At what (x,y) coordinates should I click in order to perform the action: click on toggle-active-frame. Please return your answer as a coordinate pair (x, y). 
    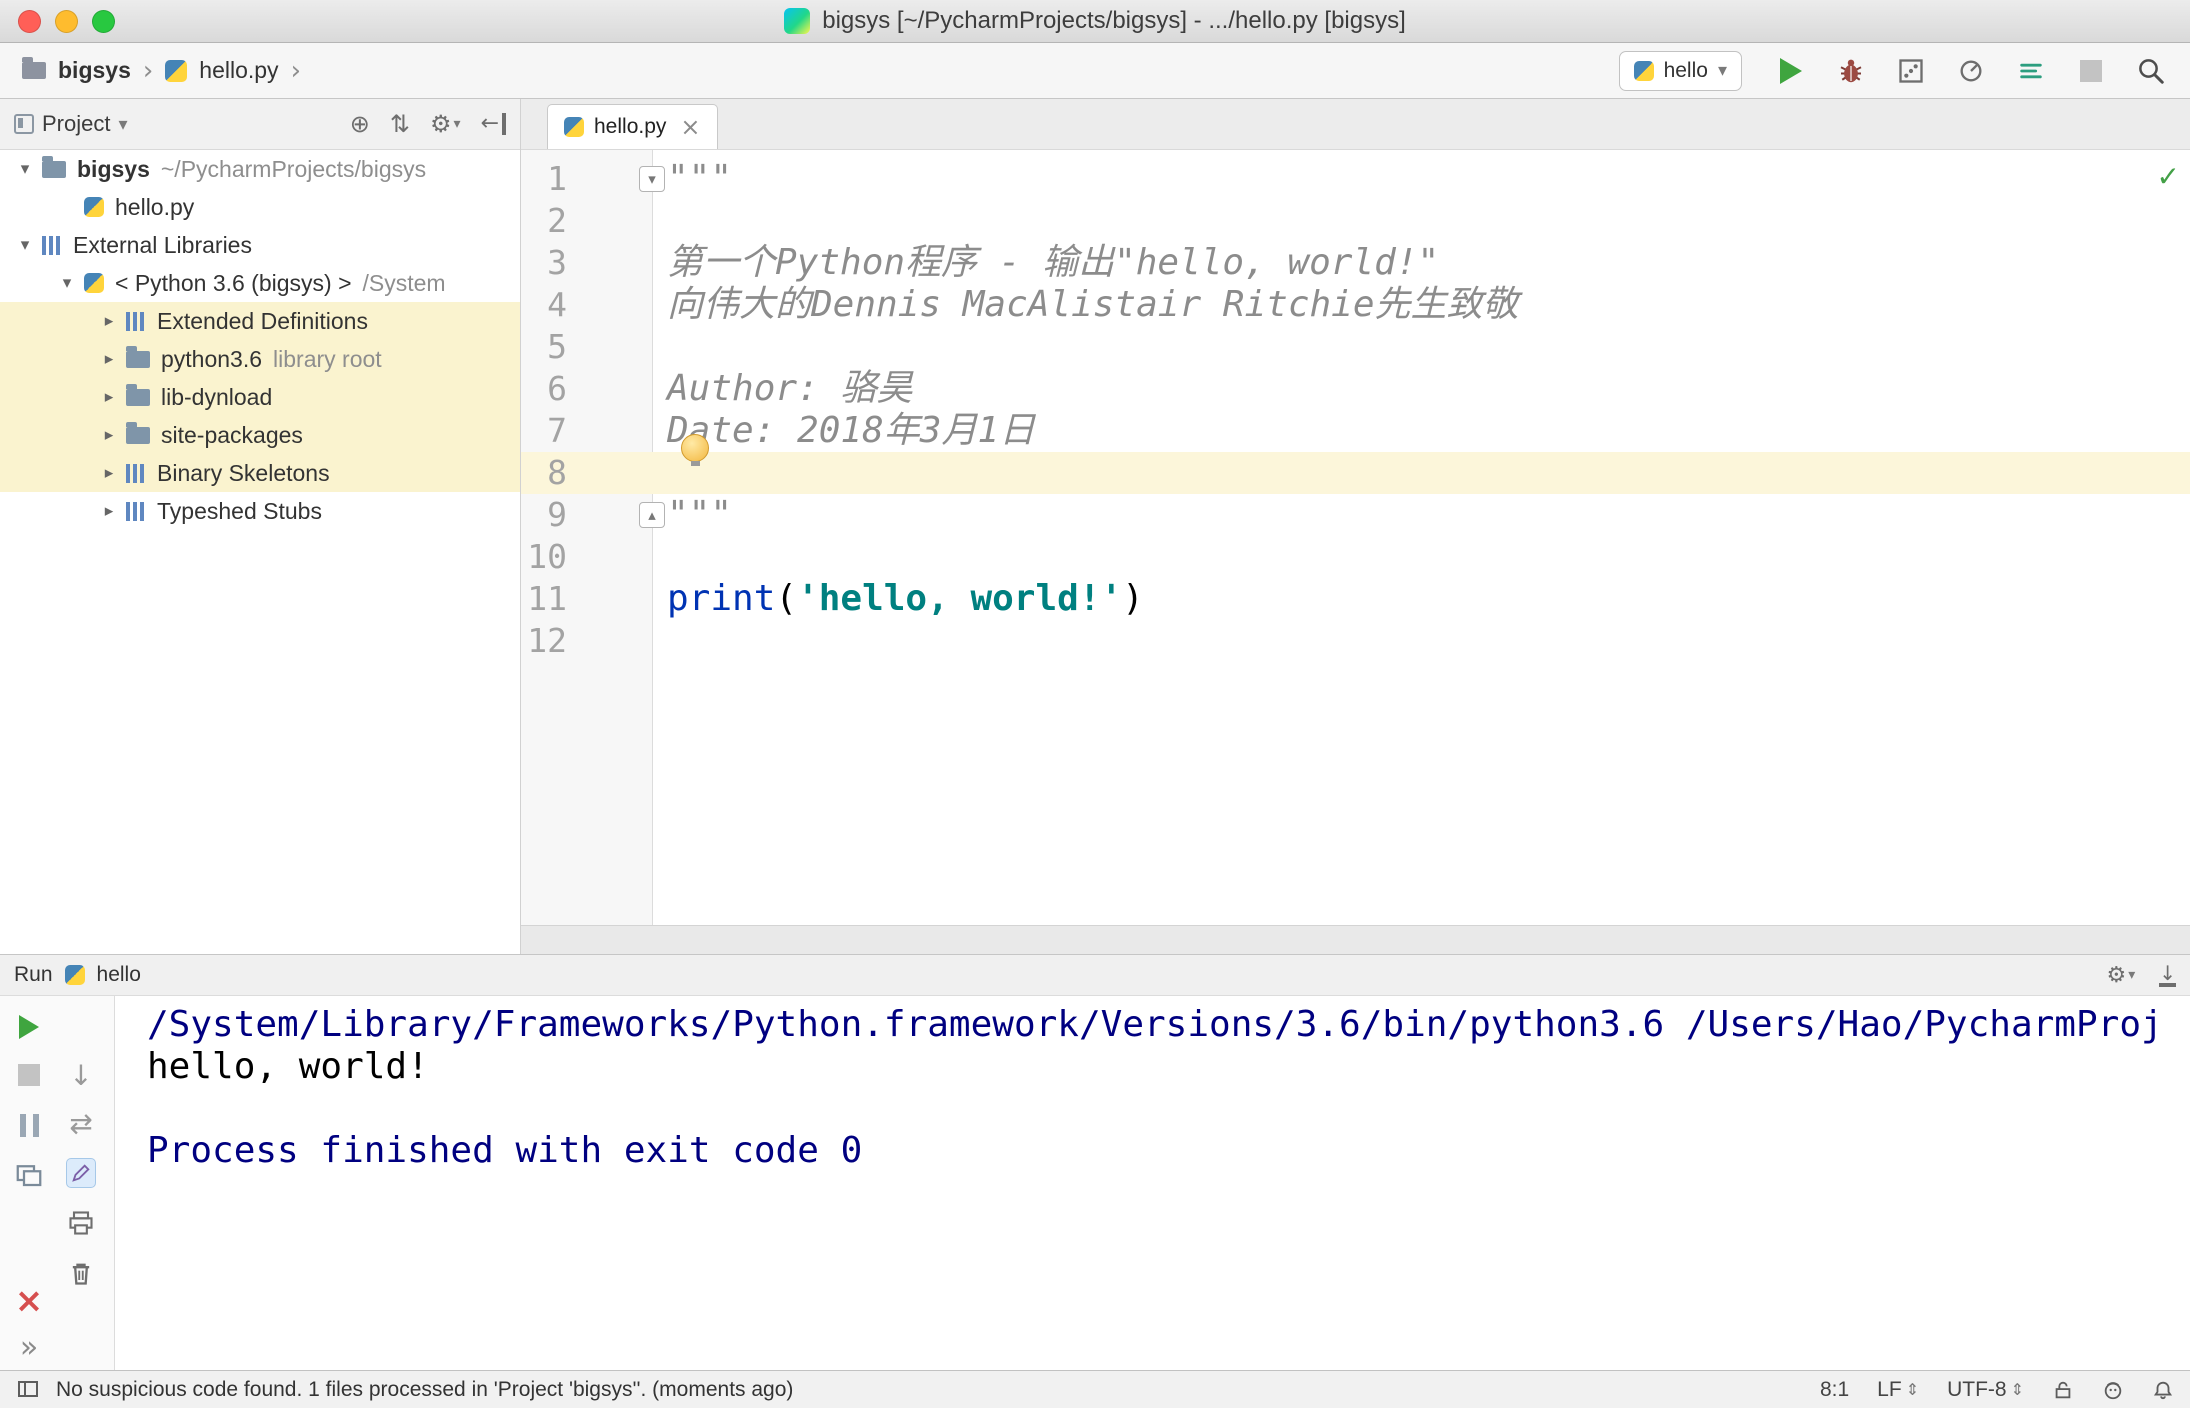
    Looking at the image, I should click on (81, 1173).